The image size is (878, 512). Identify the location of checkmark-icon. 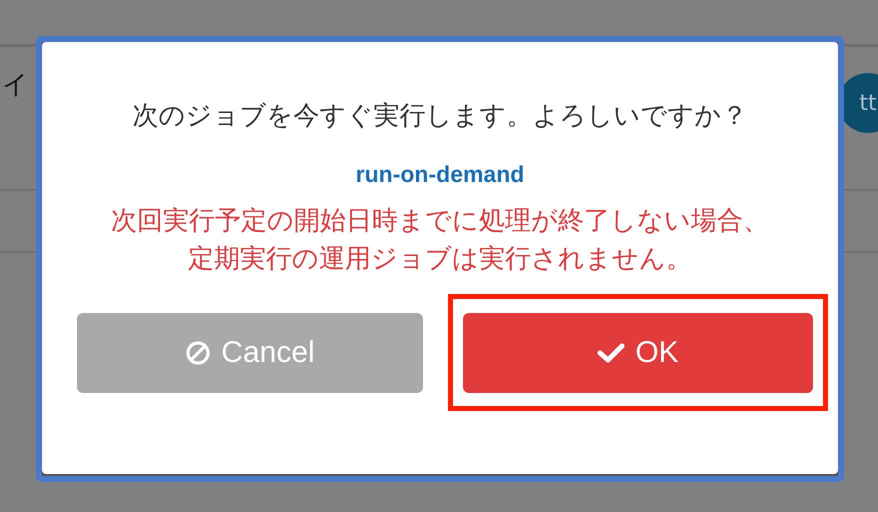
(611, 353).